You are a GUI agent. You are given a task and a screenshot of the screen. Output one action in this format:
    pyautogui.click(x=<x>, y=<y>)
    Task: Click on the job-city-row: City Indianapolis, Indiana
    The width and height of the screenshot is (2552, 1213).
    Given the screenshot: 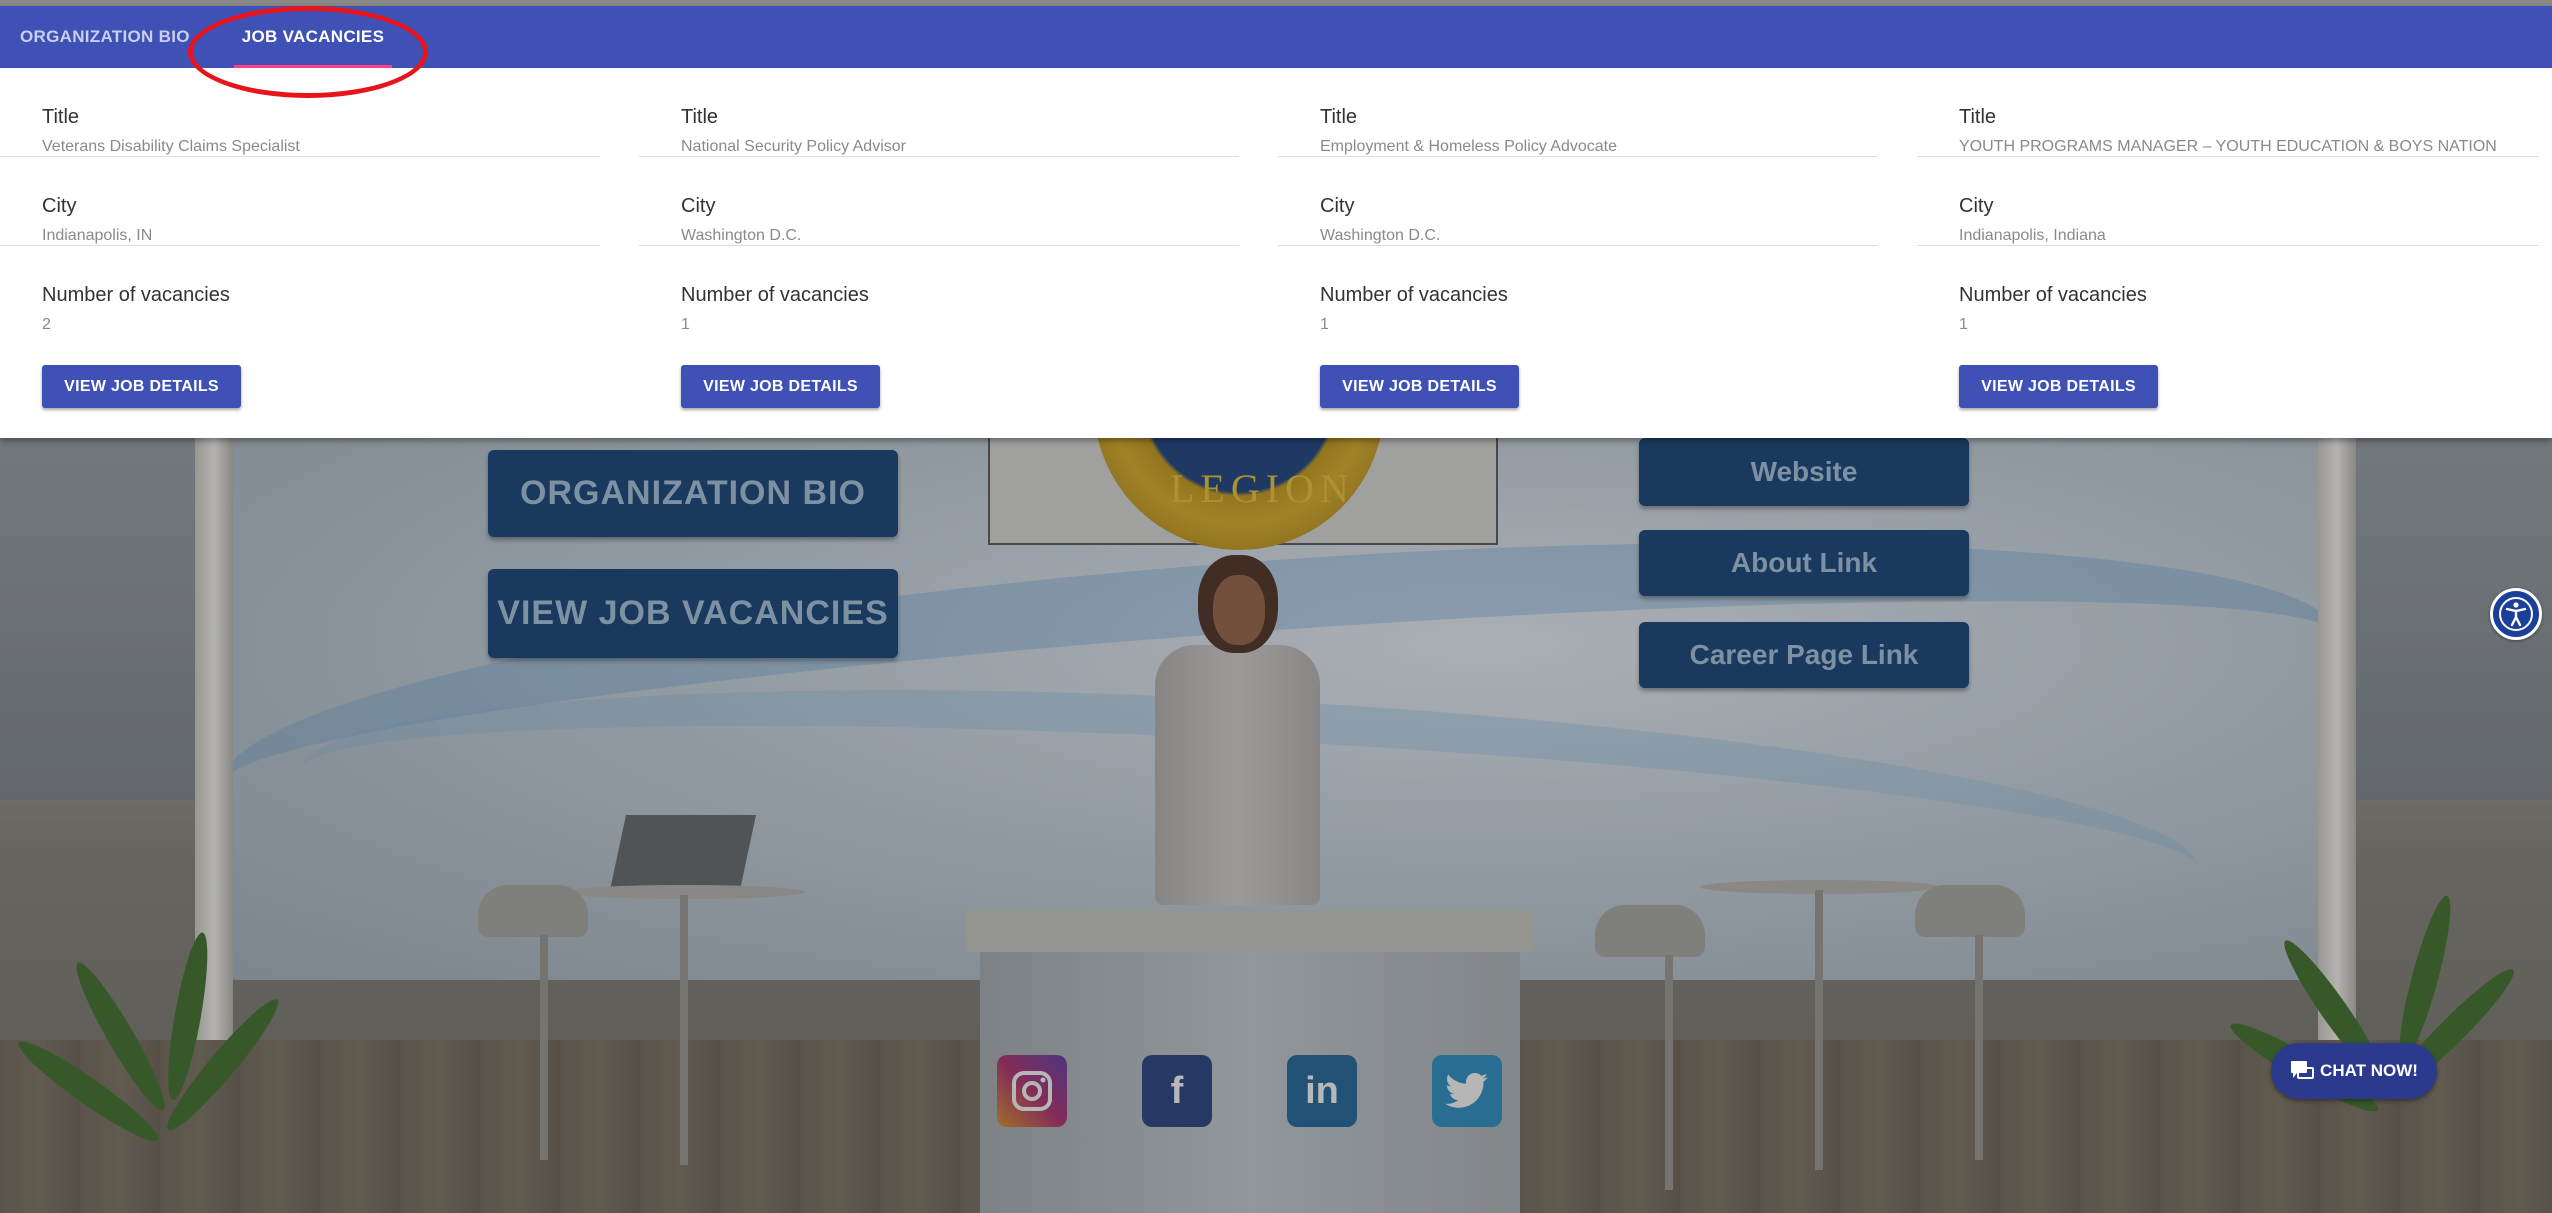 What is the action you would take?
    pyautogui.click(x=2228, y=201)
    